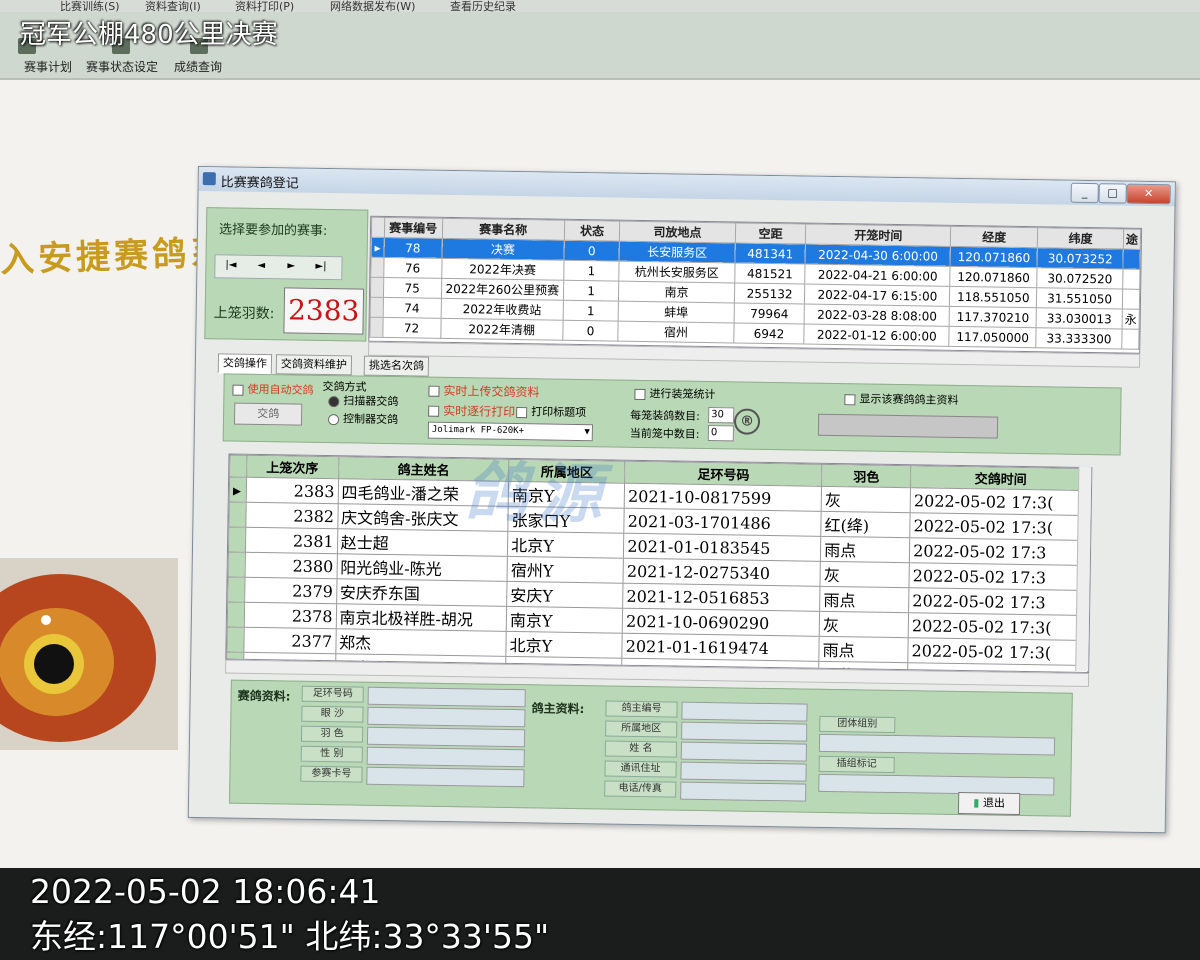 Image resolution: width=1200 pixels, height=960 pixels. I want to click on nav-first-button: |◄, so click(230, 264).